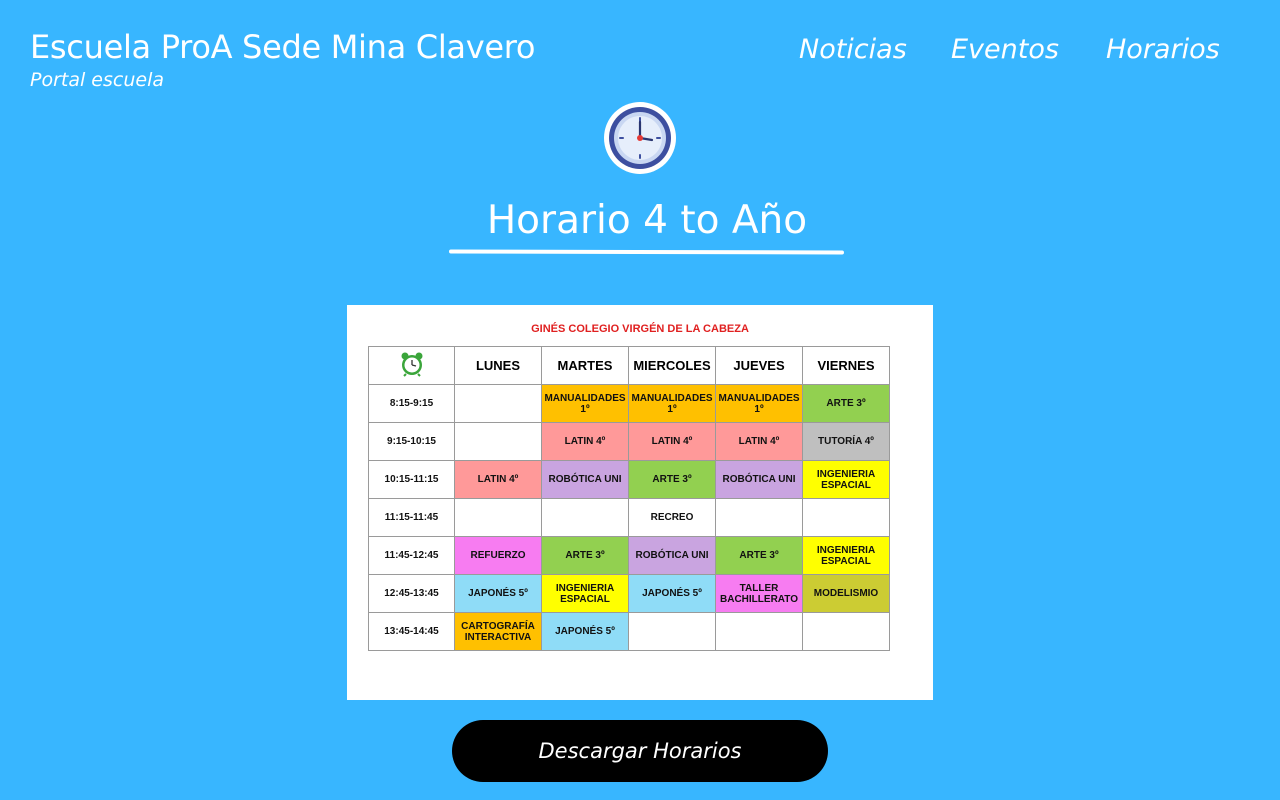  I want to click on table-row: 11:15-11:45 RECREO, so click(629, 517).